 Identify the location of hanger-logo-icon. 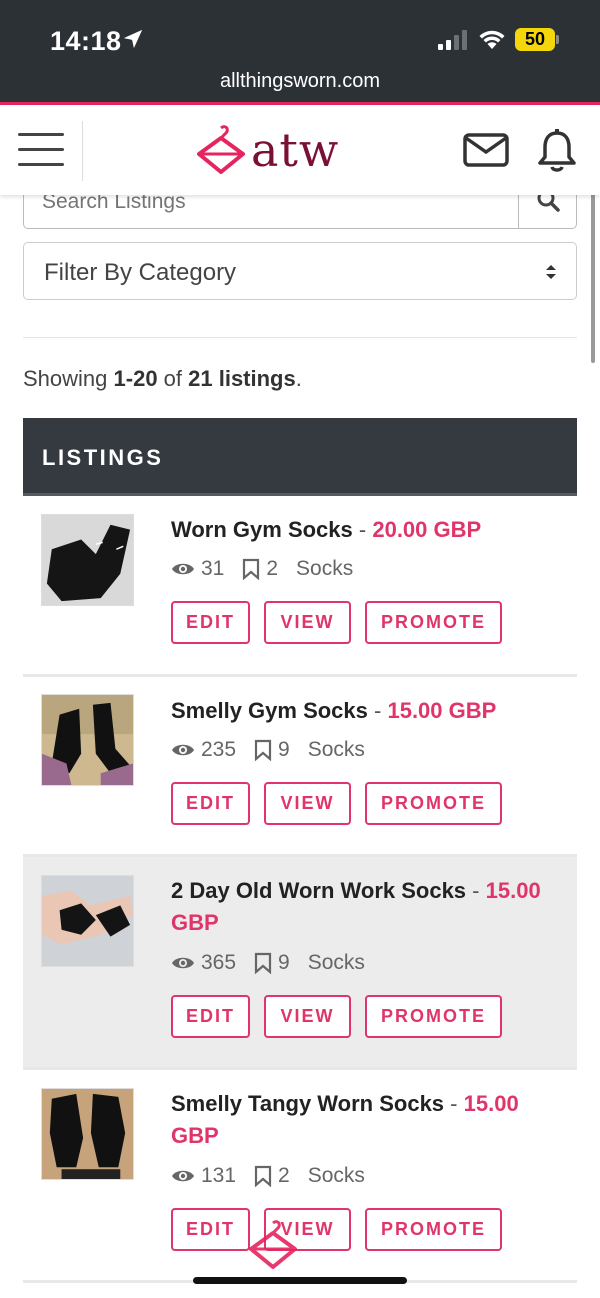
(221, 149).